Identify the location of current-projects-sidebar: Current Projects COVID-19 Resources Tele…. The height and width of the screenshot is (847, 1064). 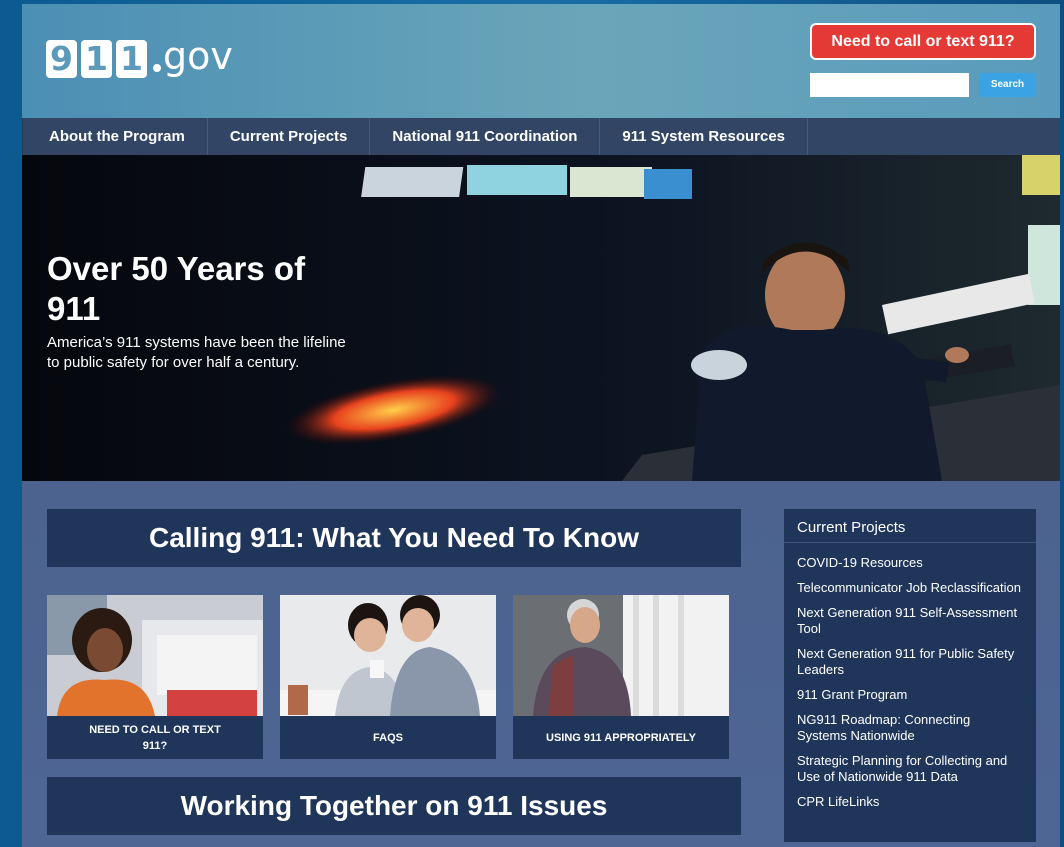
(910, 675).